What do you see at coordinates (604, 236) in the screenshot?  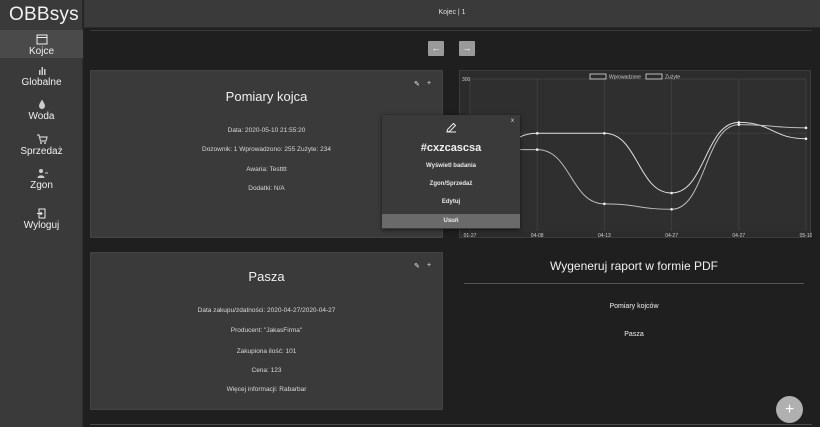 I see `x-tick-label: 04-13` at bounding box center [604, 236].